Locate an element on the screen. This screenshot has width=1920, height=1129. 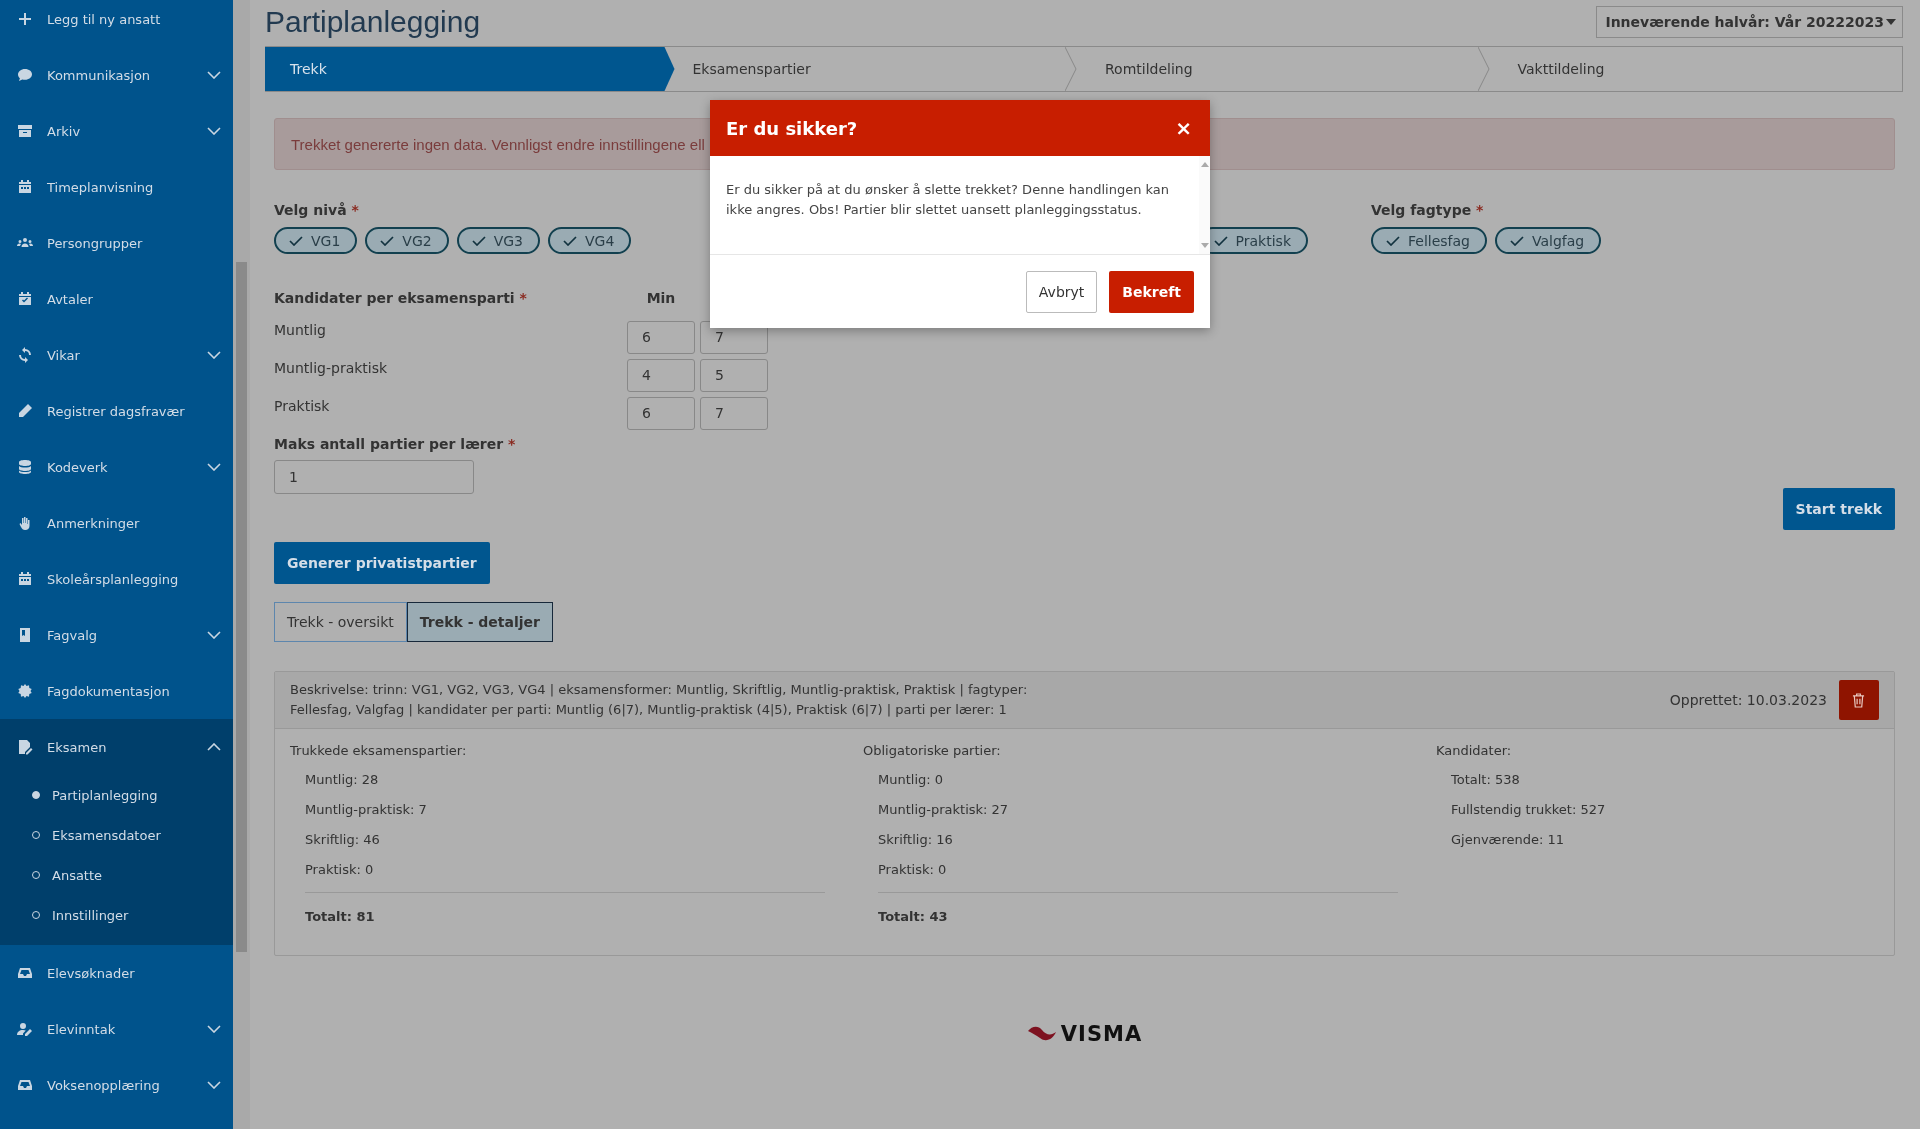
submenu-item: Ansatte is located at coordinates (116, 875).